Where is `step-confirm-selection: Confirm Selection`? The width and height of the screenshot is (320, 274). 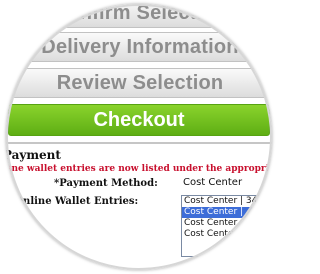
step-confirm-selection: Confirm Selection is located at coordinates (140, 16).